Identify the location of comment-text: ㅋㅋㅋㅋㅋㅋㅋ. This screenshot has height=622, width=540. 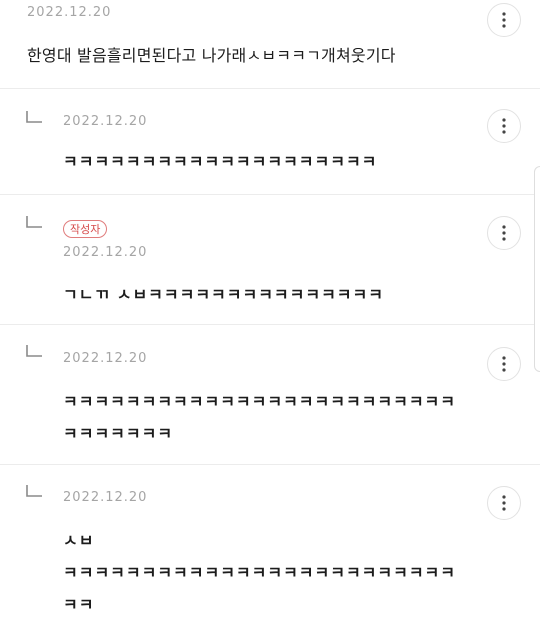
(118, 433).